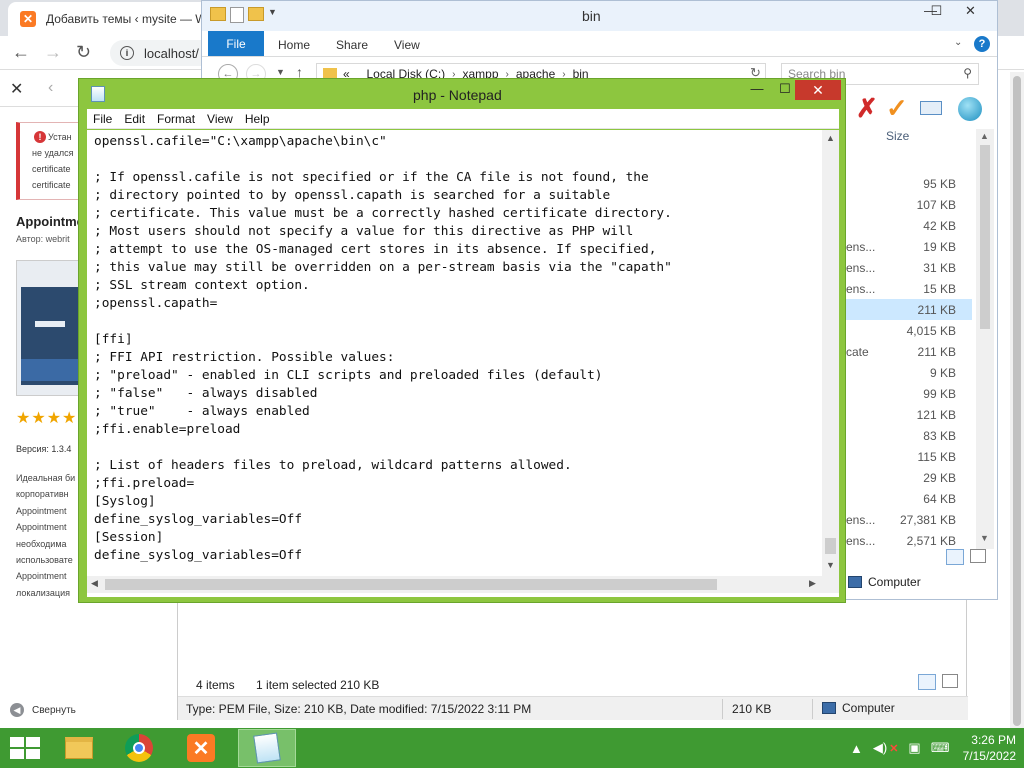  I want to click on scroll-right-icon: ▶, so click(812, 583).